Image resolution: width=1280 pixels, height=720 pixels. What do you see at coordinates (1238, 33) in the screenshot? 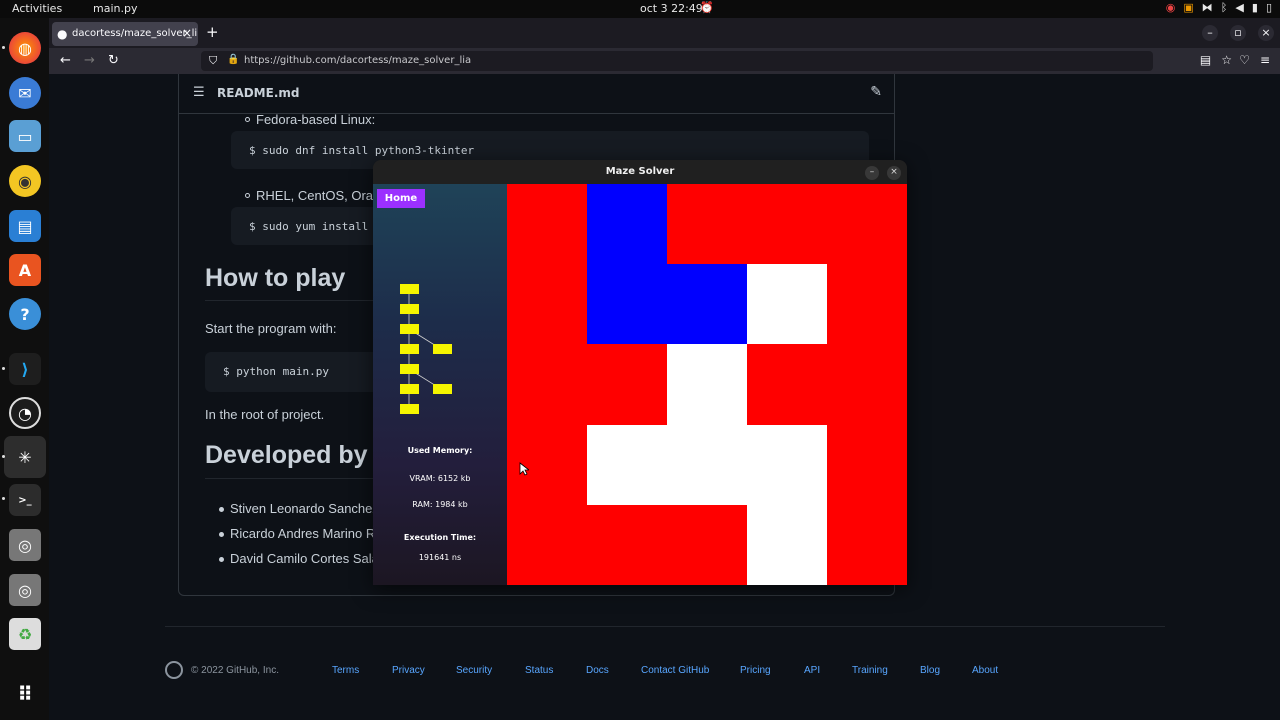
I see `restore-icon: ▫` at bounding box center [1238, 33].